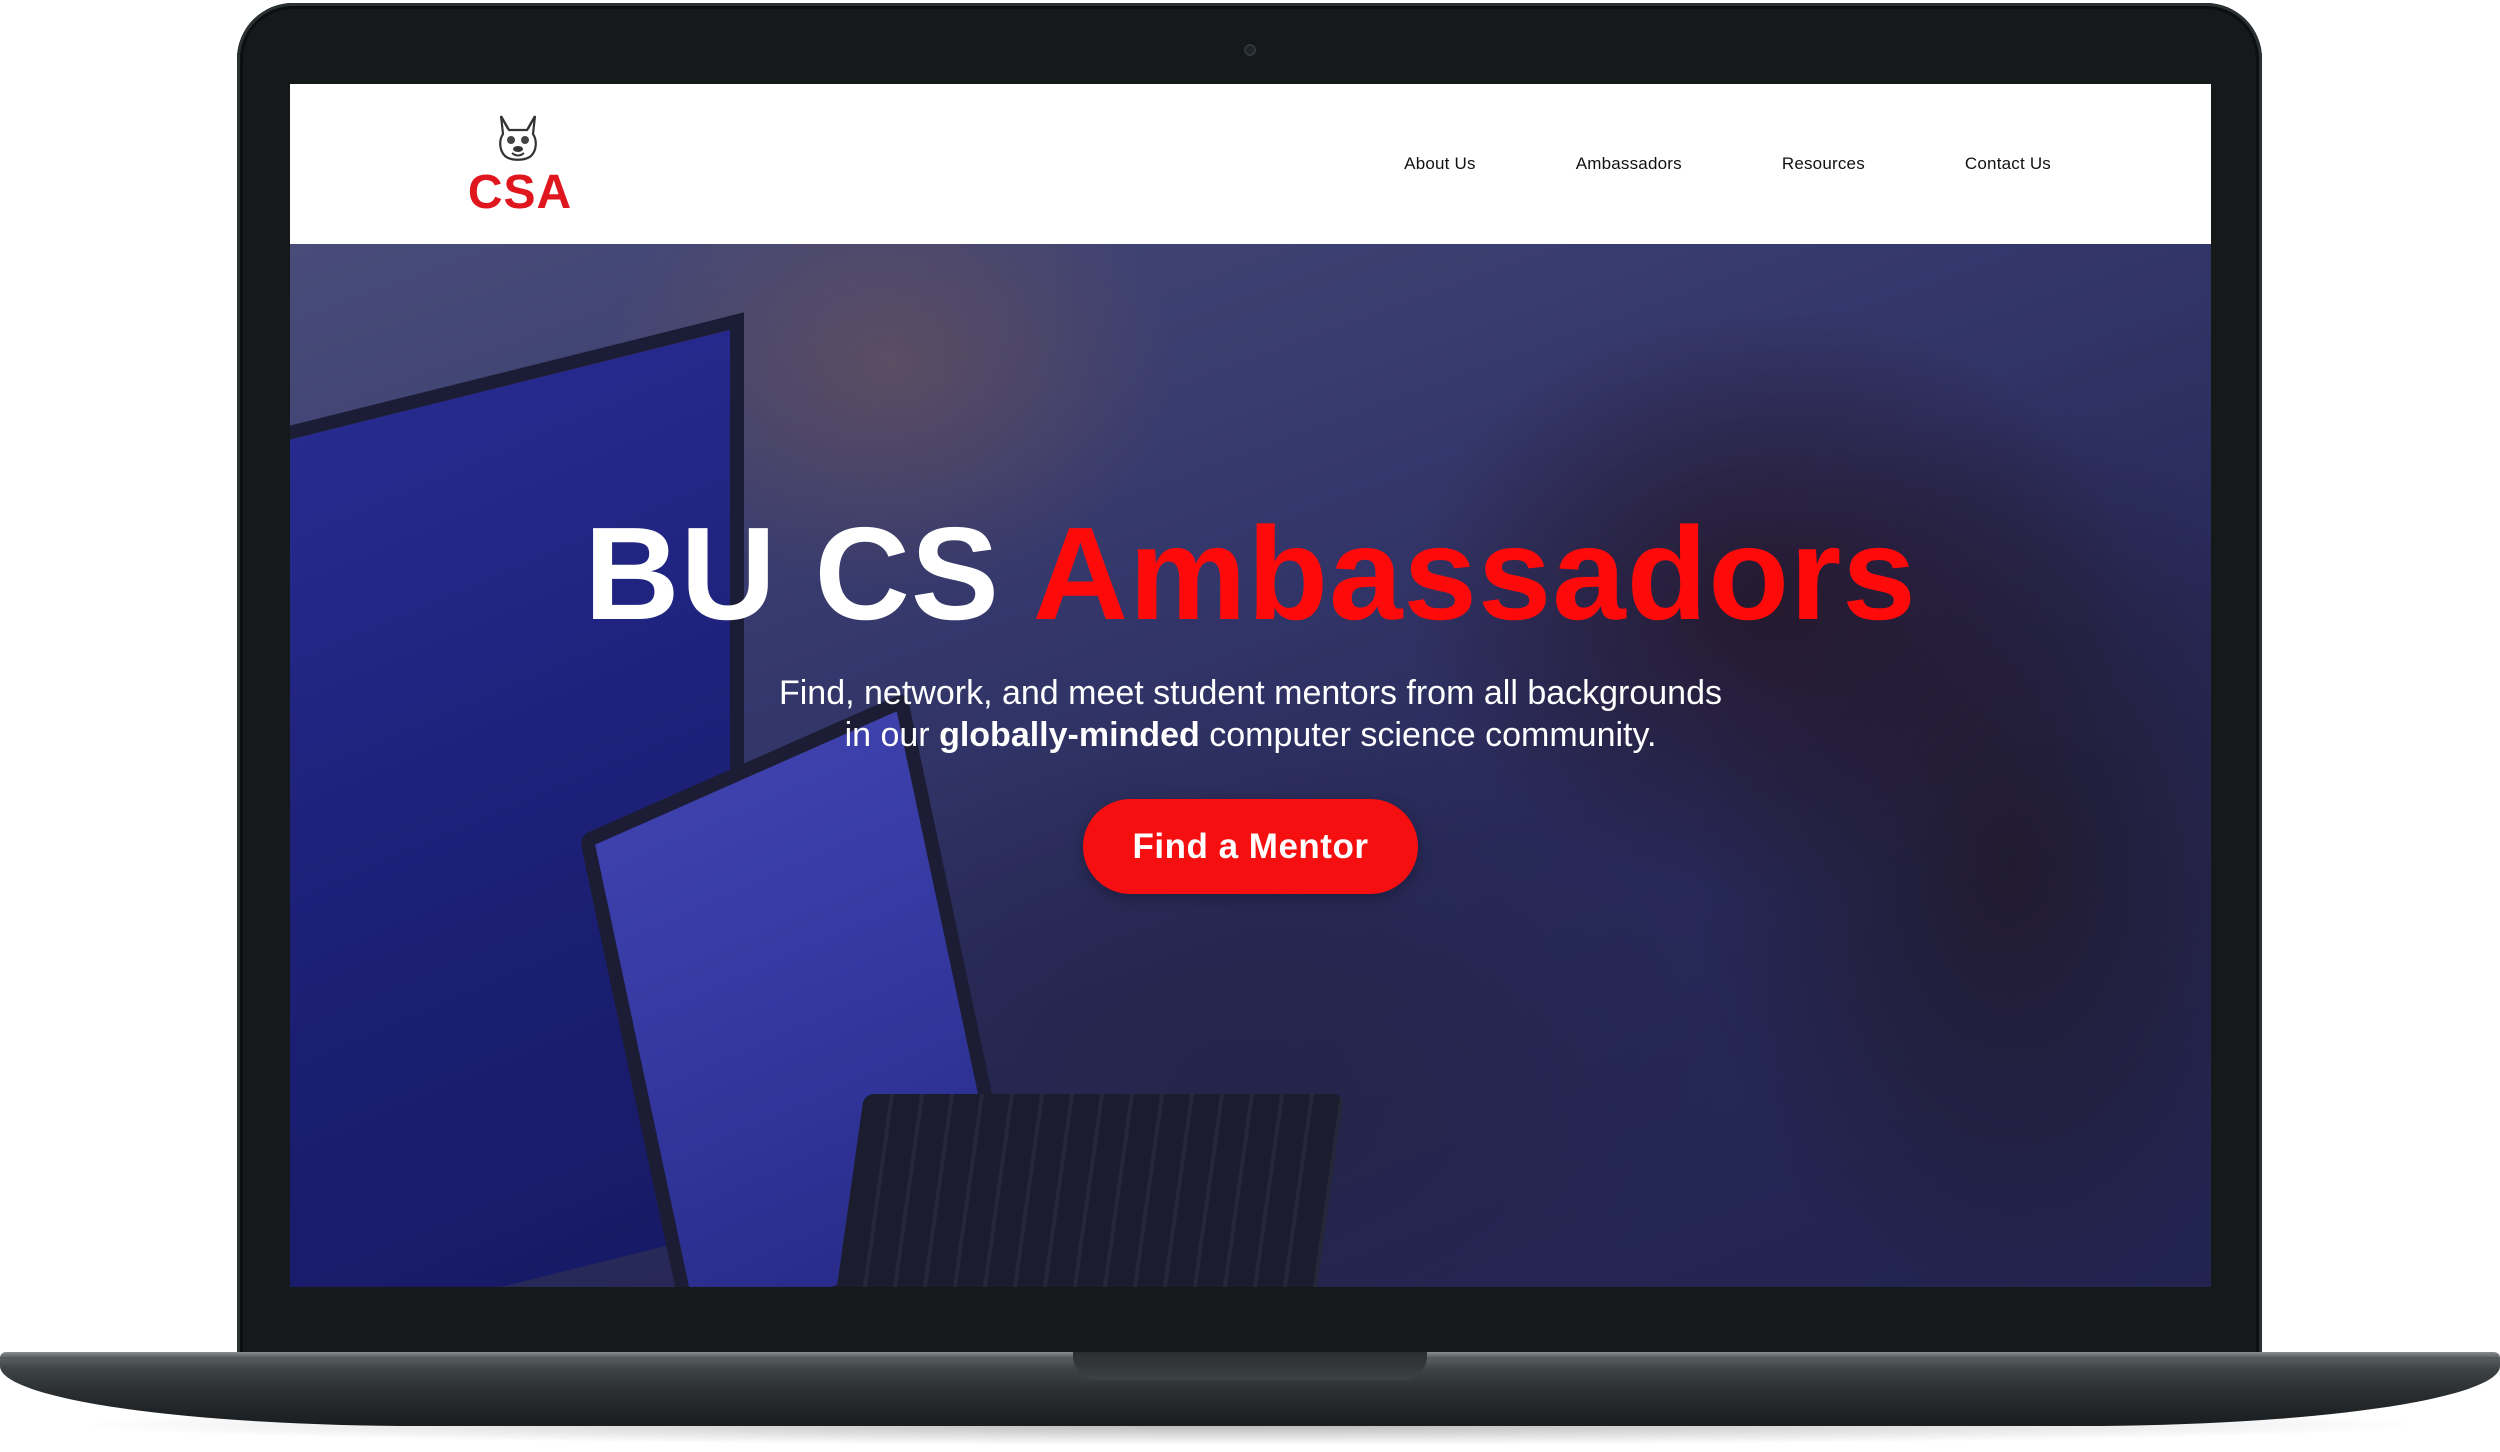 The height and width of the screenshot is (1452, 2500). What do you see at coordinates (1250, 50) in the screenshot?
I see `webcam-icon` at bounding box center [1250, 50].